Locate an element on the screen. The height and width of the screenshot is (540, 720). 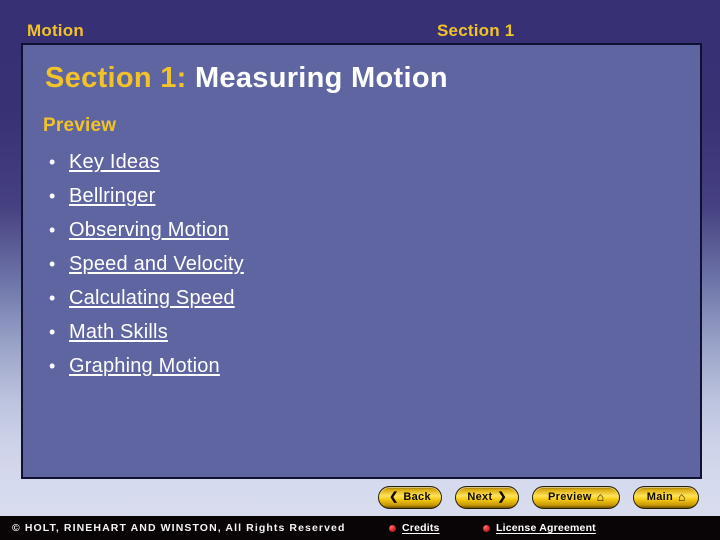
license-agreement-link: License Agreement is located at coordinates (539, 528).